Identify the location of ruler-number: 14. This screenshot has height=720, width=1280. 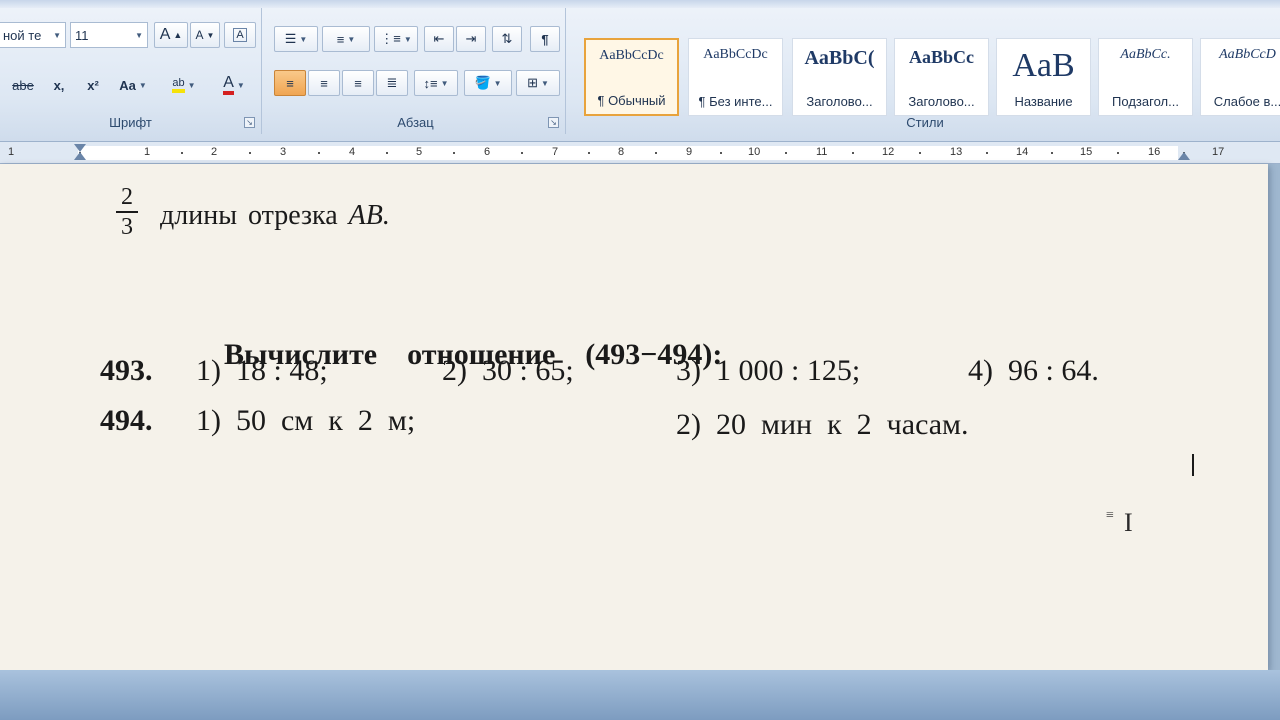
(1022, 152).